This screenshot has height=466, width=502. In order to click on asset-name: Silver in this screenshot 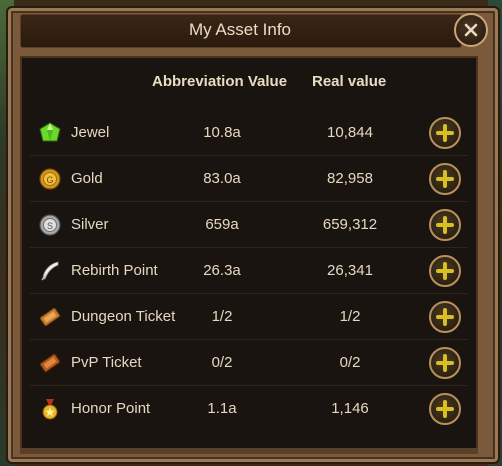, I will do `click(90, 224)`.